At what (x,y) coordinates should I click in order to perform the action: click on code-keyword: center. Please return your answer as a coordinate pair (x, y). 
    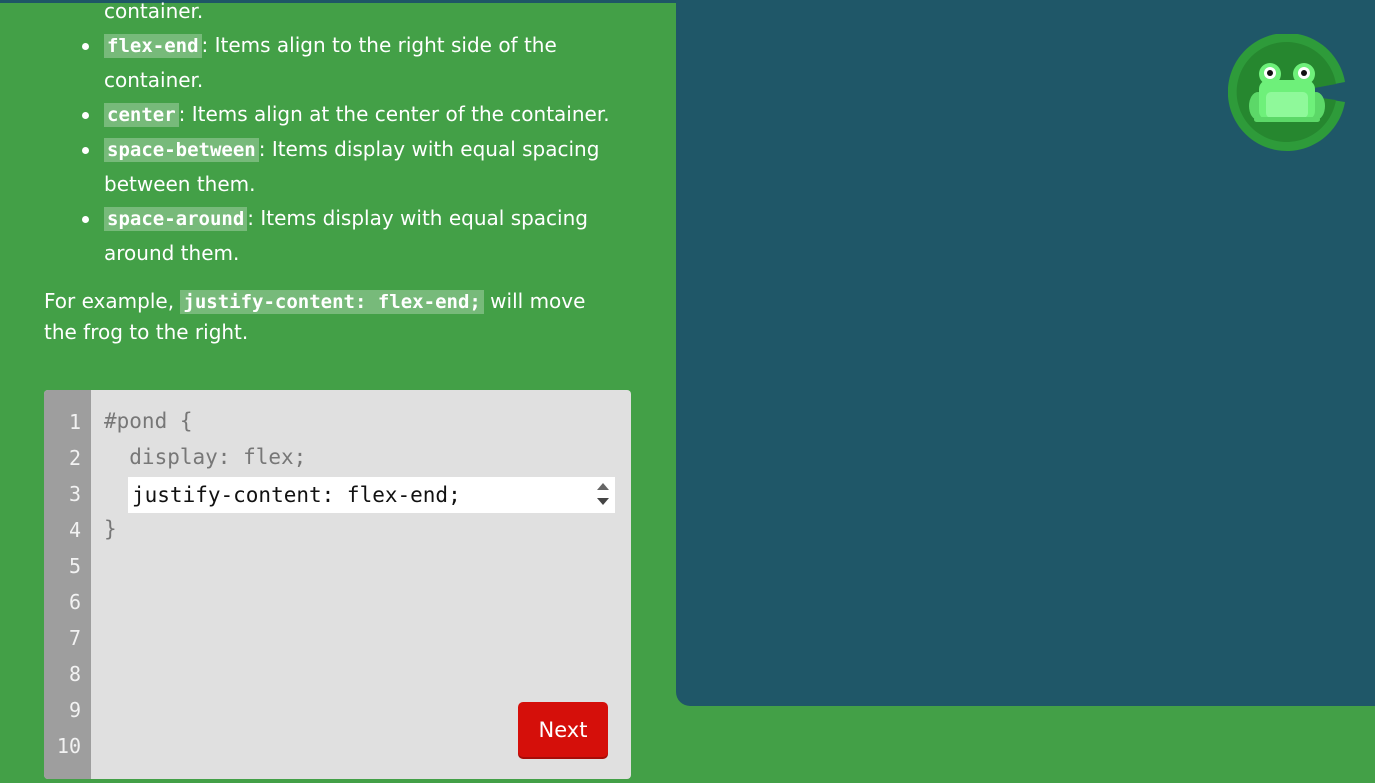
    Looking at the image, I should click on (141, 115).